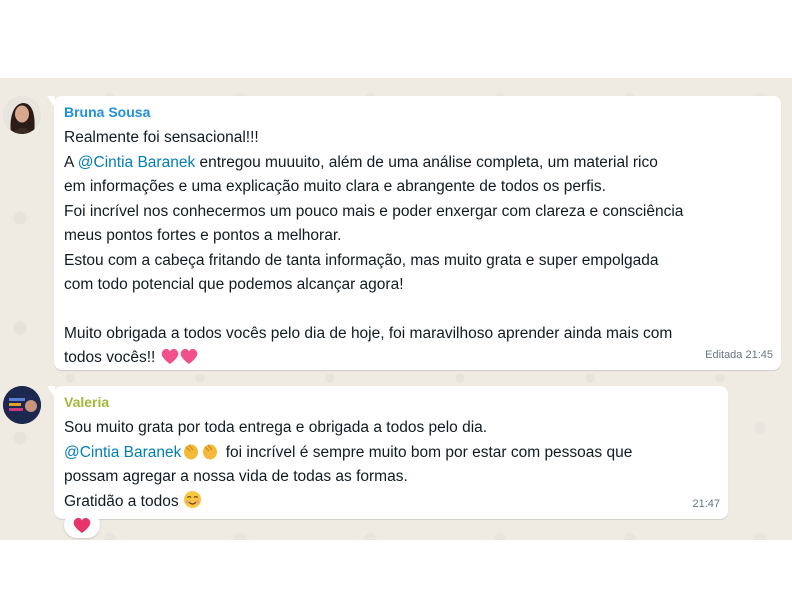 Image resolution: width=792 pixels, height=600 pixels. I want to click on message-text: A, so click(71, 162).